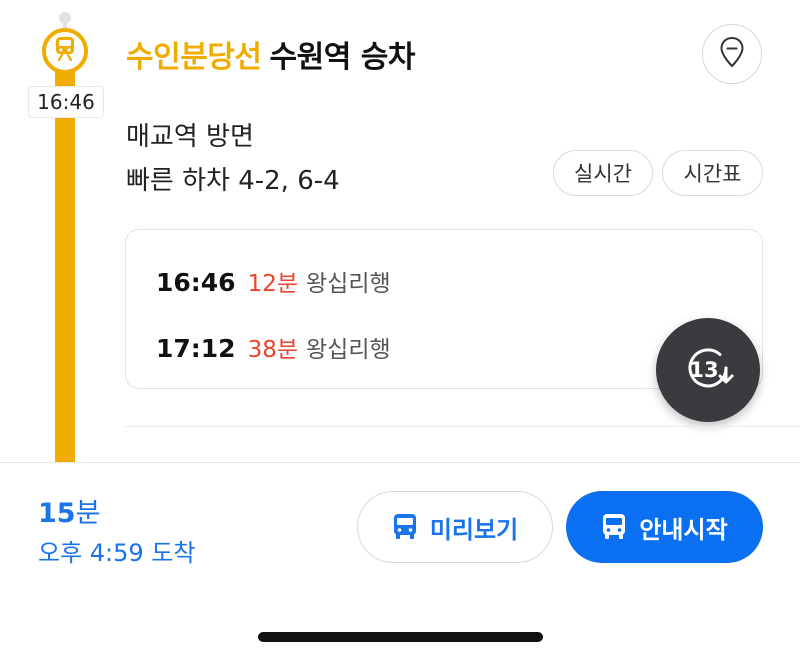 The image size is (800, 660). I want to click on preview-button: 미리보기, so click(455, 527).